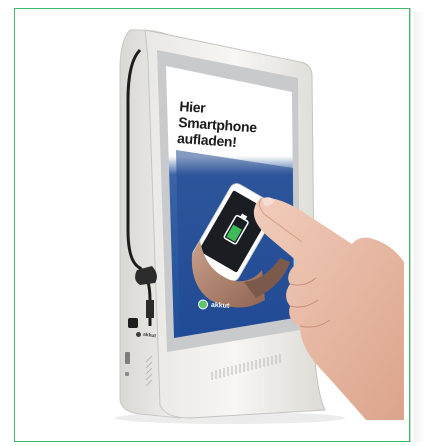  I want to click on side-logo-icon, so click(138, 334).